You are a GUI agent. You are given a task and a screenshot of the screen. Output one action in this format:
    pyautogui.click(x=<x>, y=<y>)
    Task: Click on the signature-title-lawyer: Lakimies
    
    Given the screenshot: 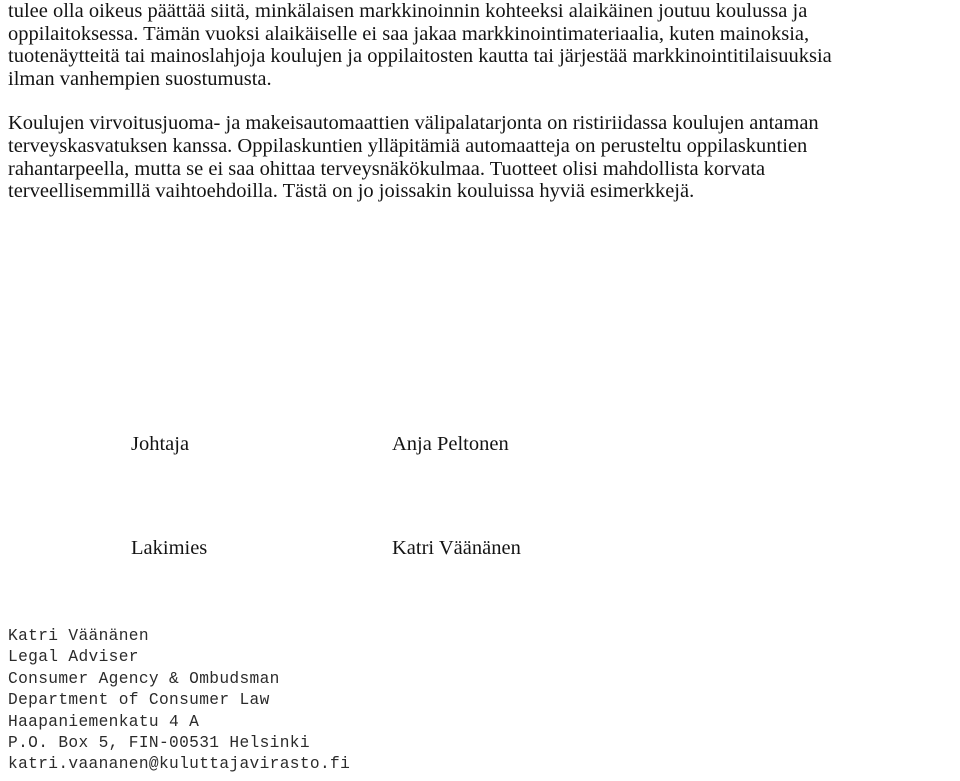 What is the action you would take?
    pyautogui.click(x=169, y=548)
    